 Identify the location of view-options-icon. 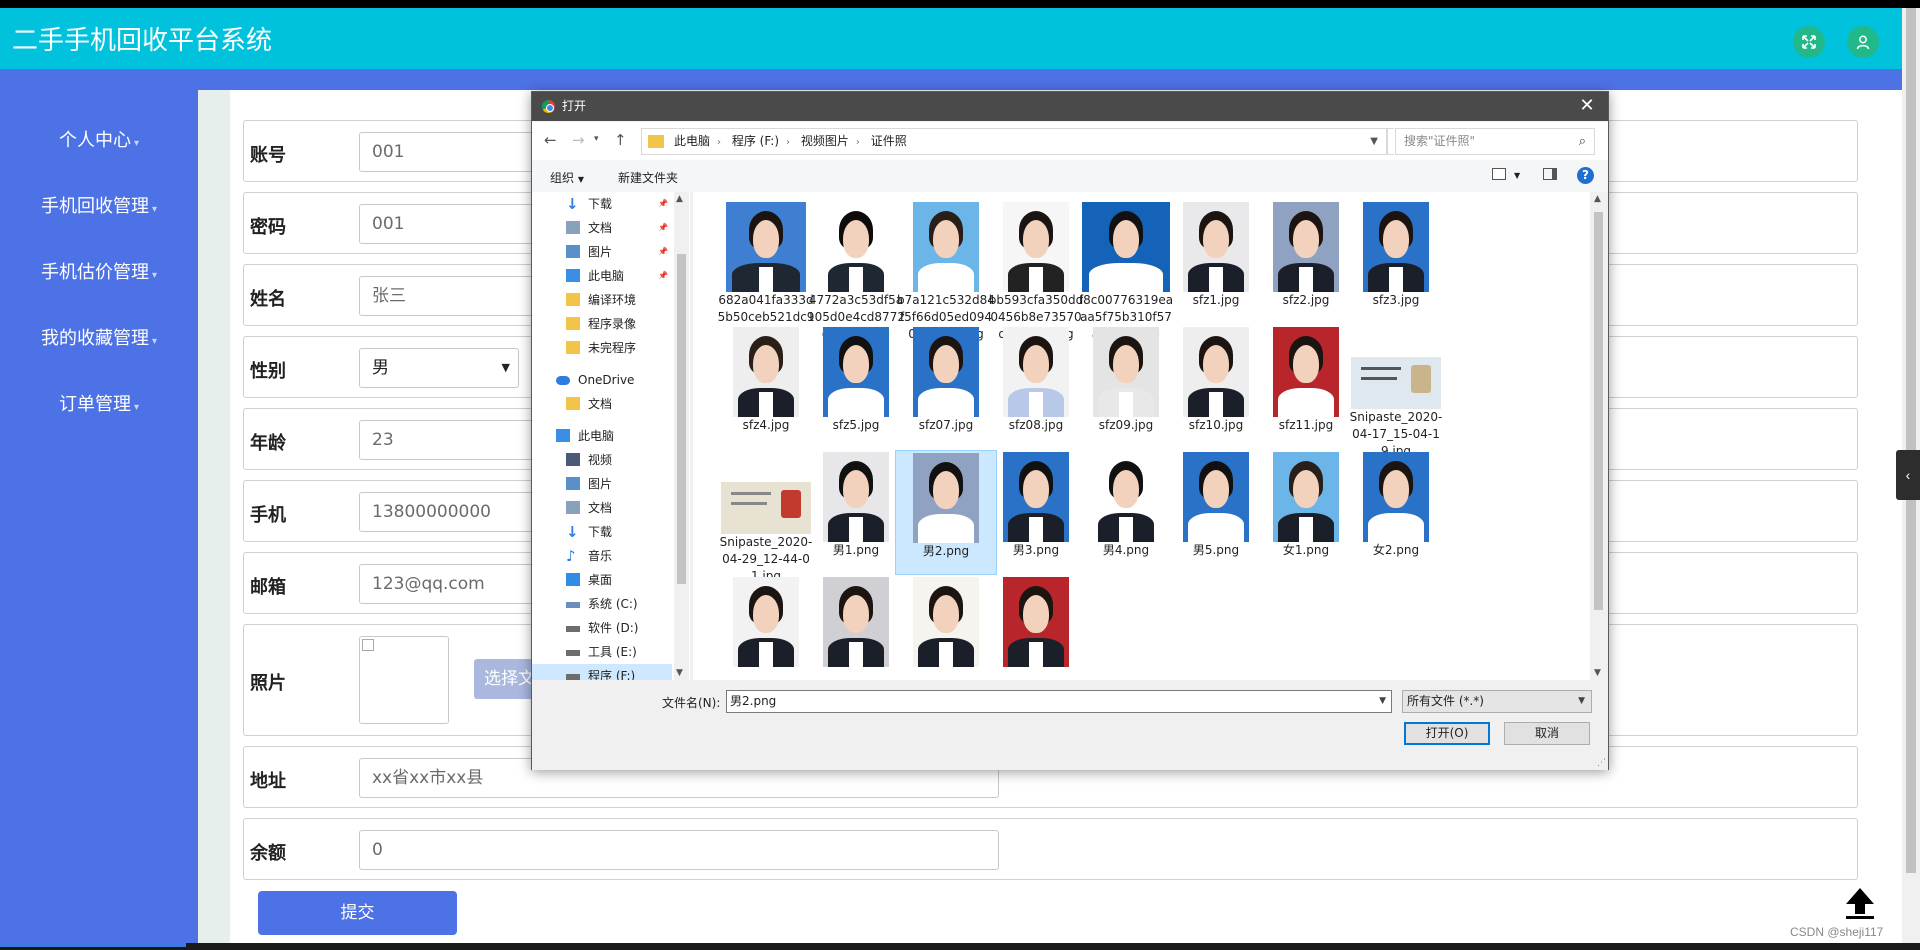
(1499, 174).